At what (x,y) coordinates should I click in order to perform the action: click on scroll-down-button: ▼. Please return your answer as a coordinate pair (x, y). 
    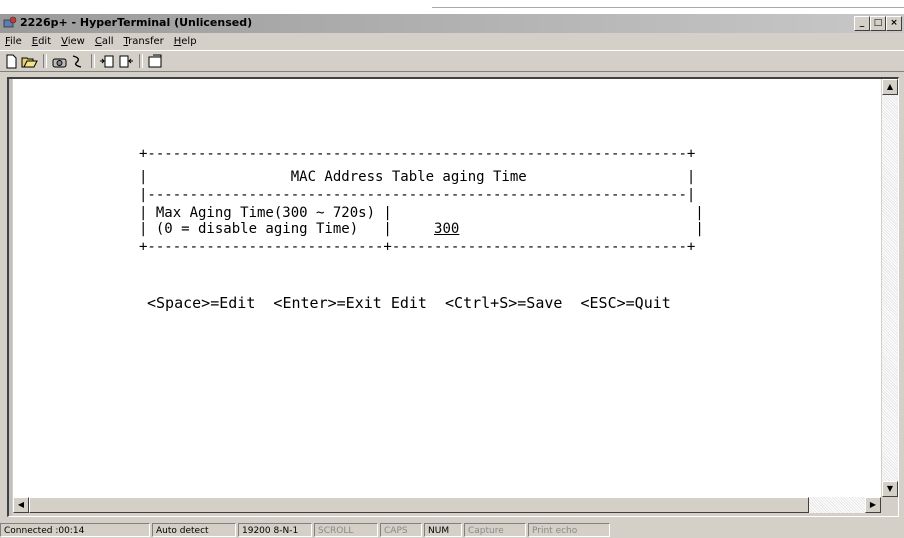
    Looking at the image, I should click on (890, 489).